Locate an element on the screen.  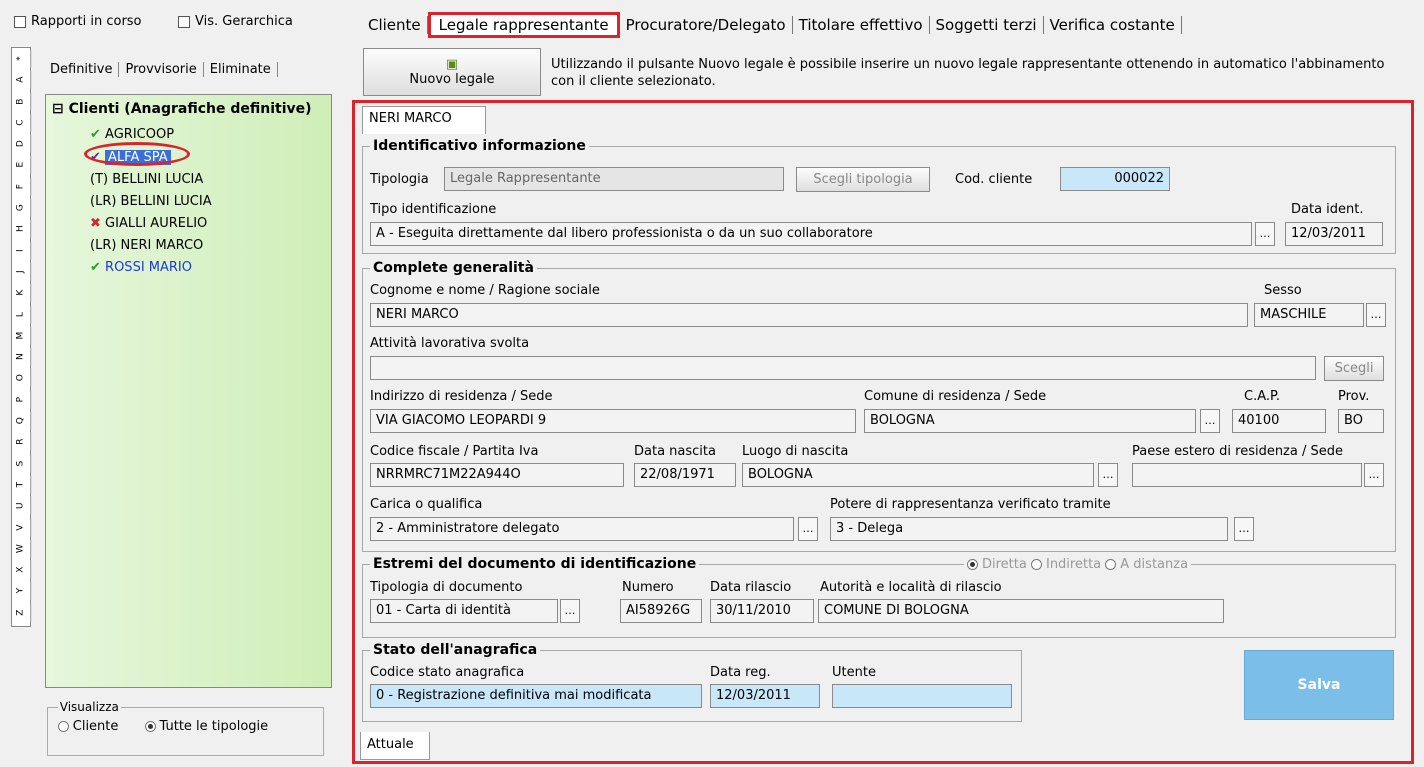
tab-titolare: Titolare effettivo is located at coordinates (861, 25).